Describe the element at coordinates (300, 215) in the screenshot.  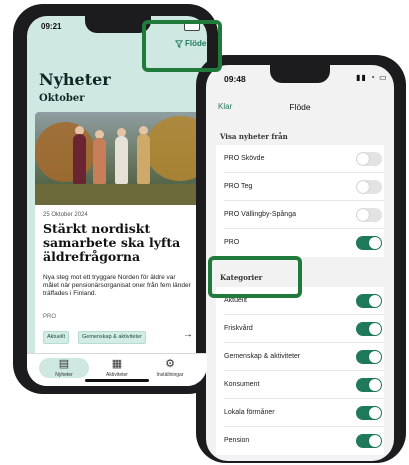
I see `row-pro-vallingby: PRO Vällingby-Spånga` at that location.